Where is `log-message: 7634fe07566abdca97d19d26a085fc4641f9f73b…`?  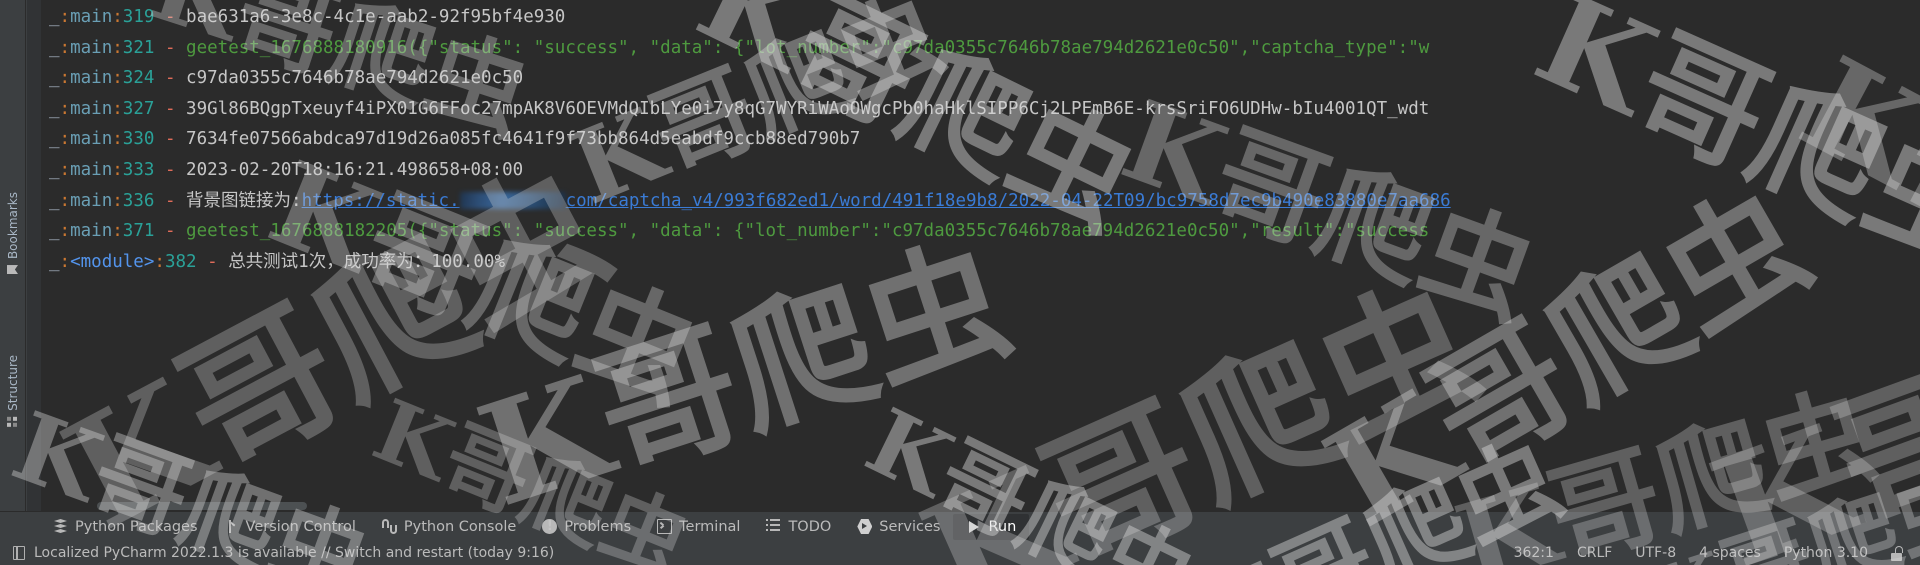 log-message: 7634fe07566abdca97d19d26a085fc4641f9f73b… is located at coordinates (523, 139).